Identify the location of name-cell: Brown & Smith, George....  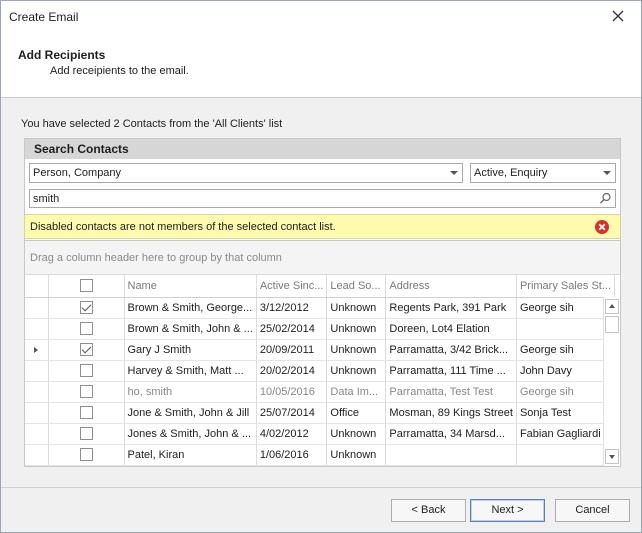
(190, 308).